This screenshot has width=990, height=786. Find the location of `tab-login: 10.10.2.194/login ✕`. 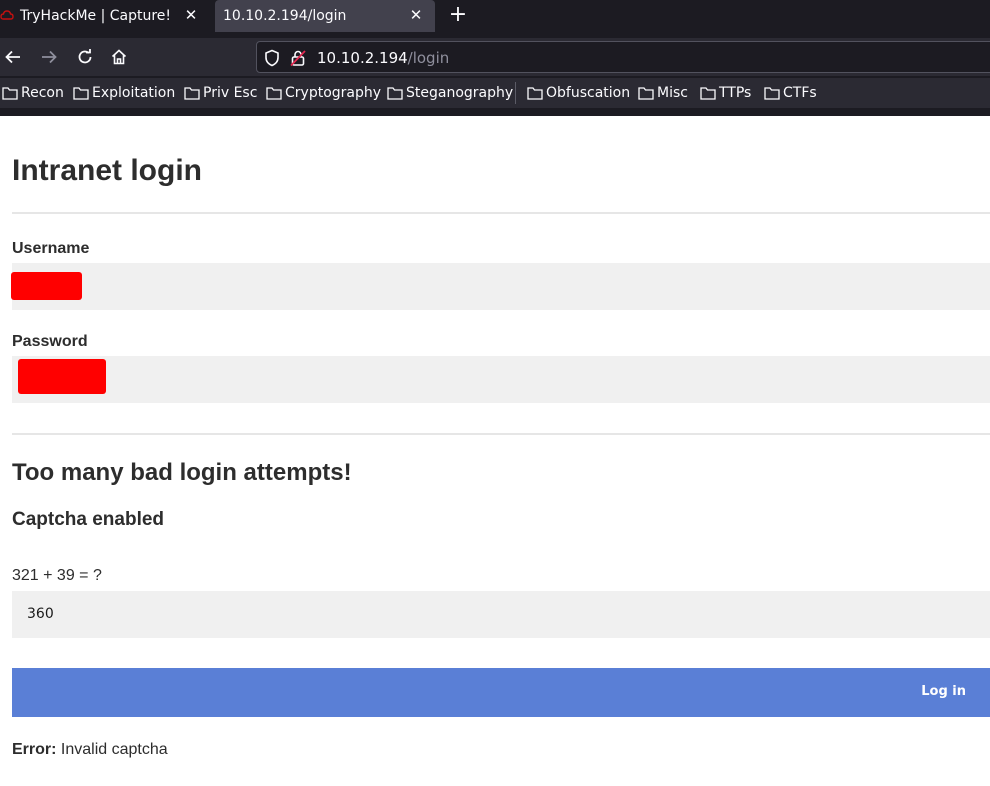

tab-login: 10.10.2.194/login ✕ is located at coordinates (325, 16).